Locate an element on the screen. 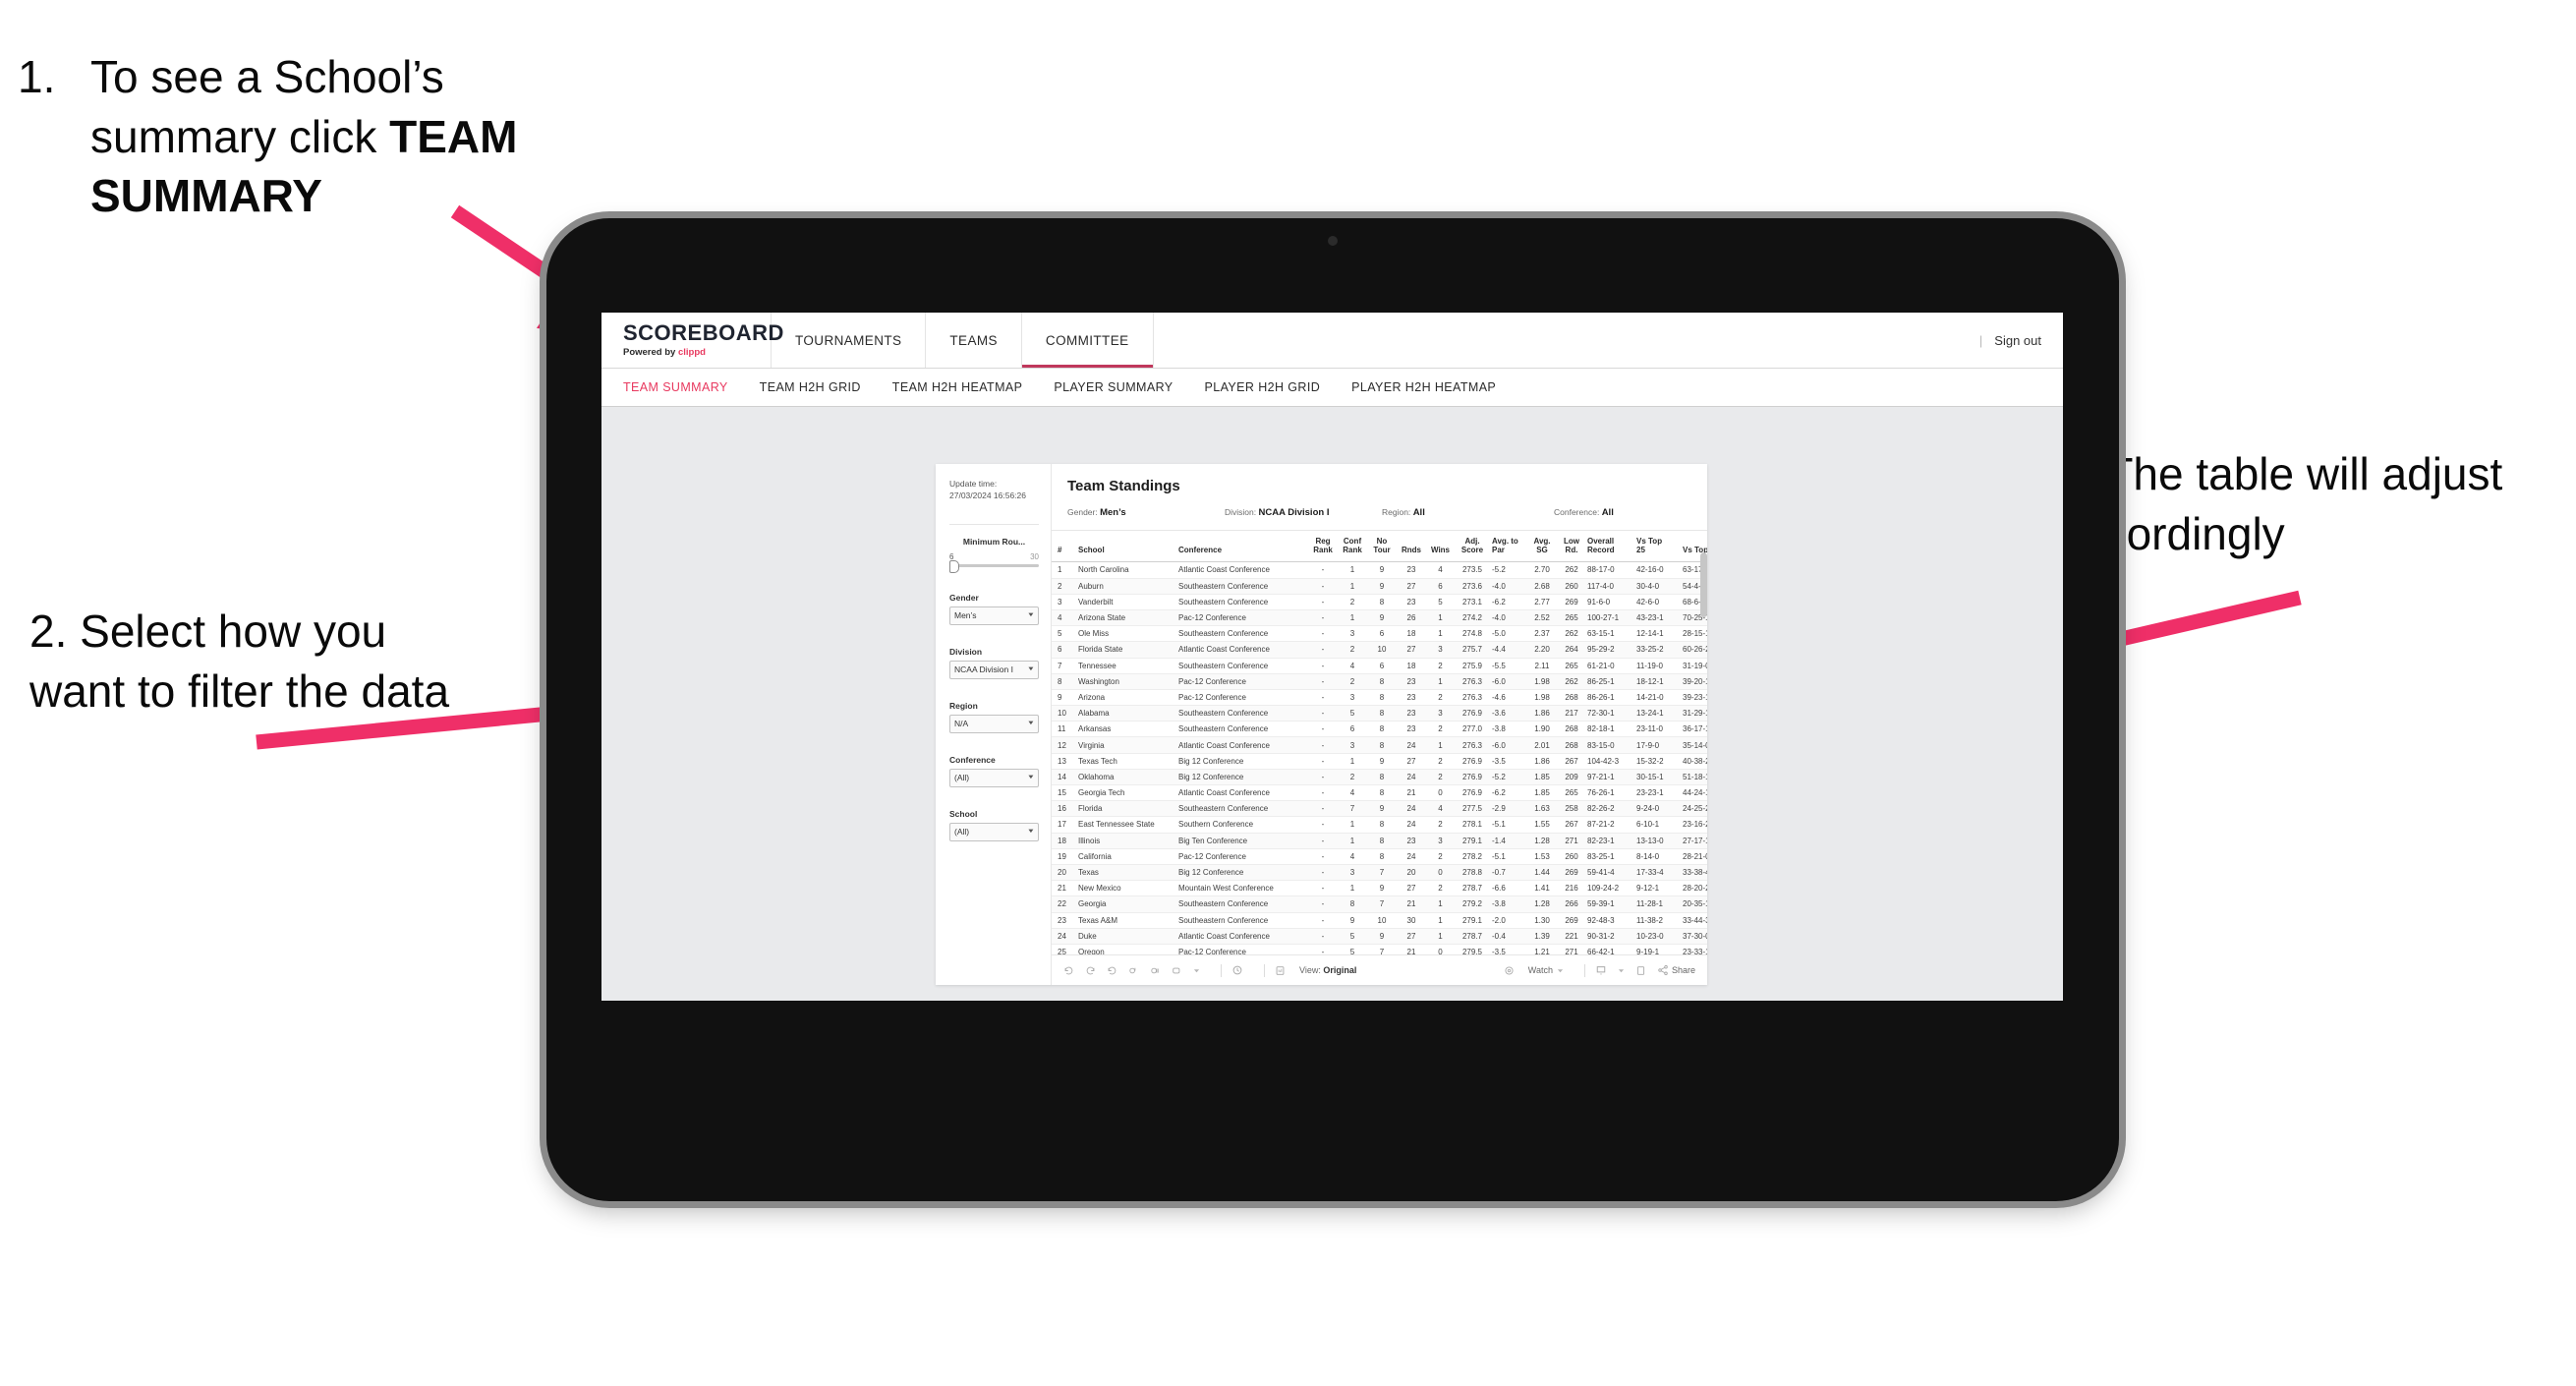 The width and height of the screenshot is (2576, 1386). cell-rank: 5 is located at coordinates (1064, 634).